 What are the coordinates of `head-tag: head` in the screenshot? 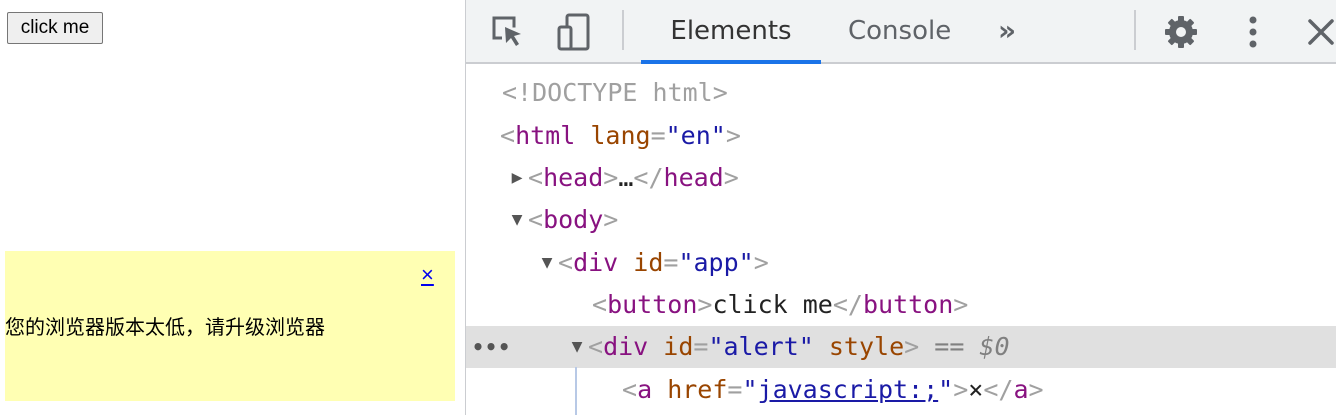 It's located at (573, 177).